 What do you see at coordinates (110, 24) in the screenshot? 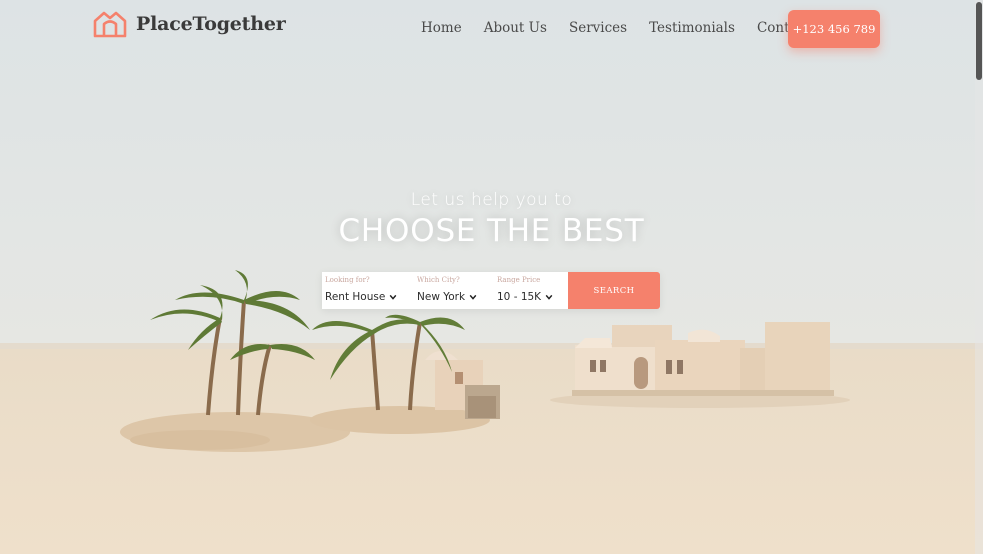
I see `house-logo-icon` at bounding box center [110, 24].